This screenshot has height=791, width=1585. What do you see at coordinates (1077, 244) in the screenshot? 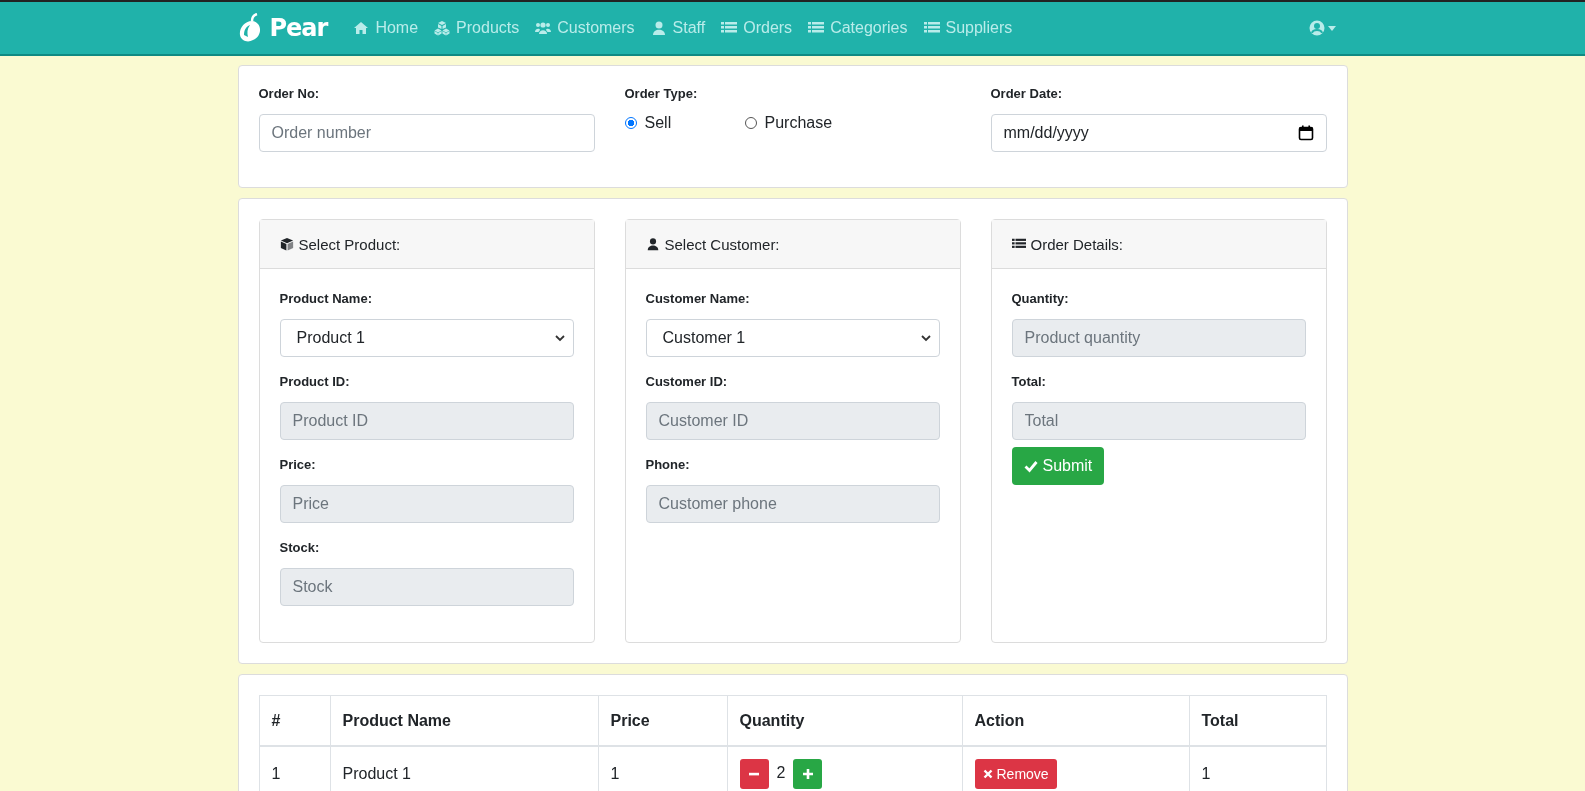
I see `panel-title: Order Details:` at bounding box center [1077, 244].